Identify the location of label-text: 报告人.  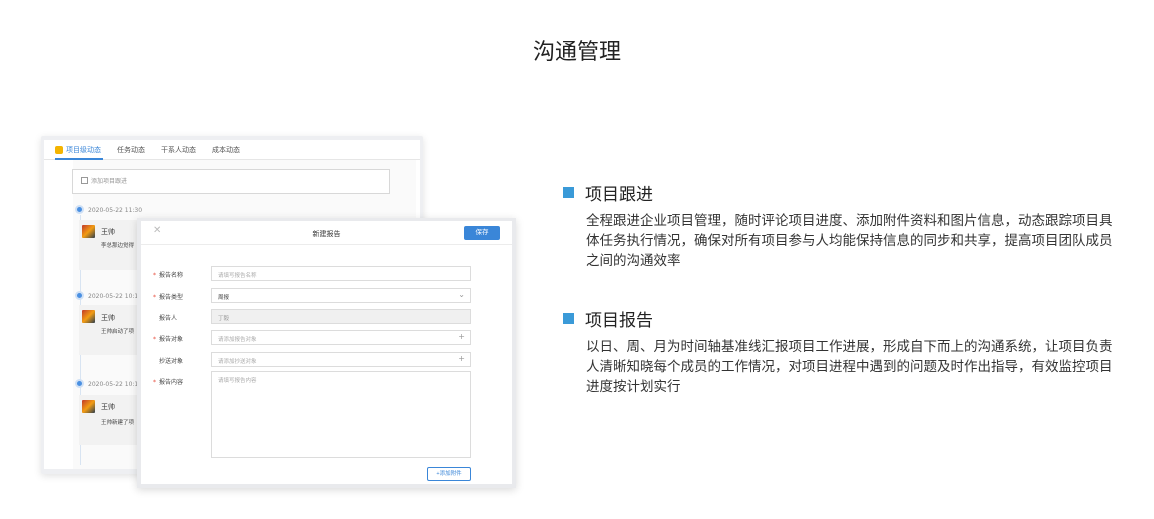
(168, 318).